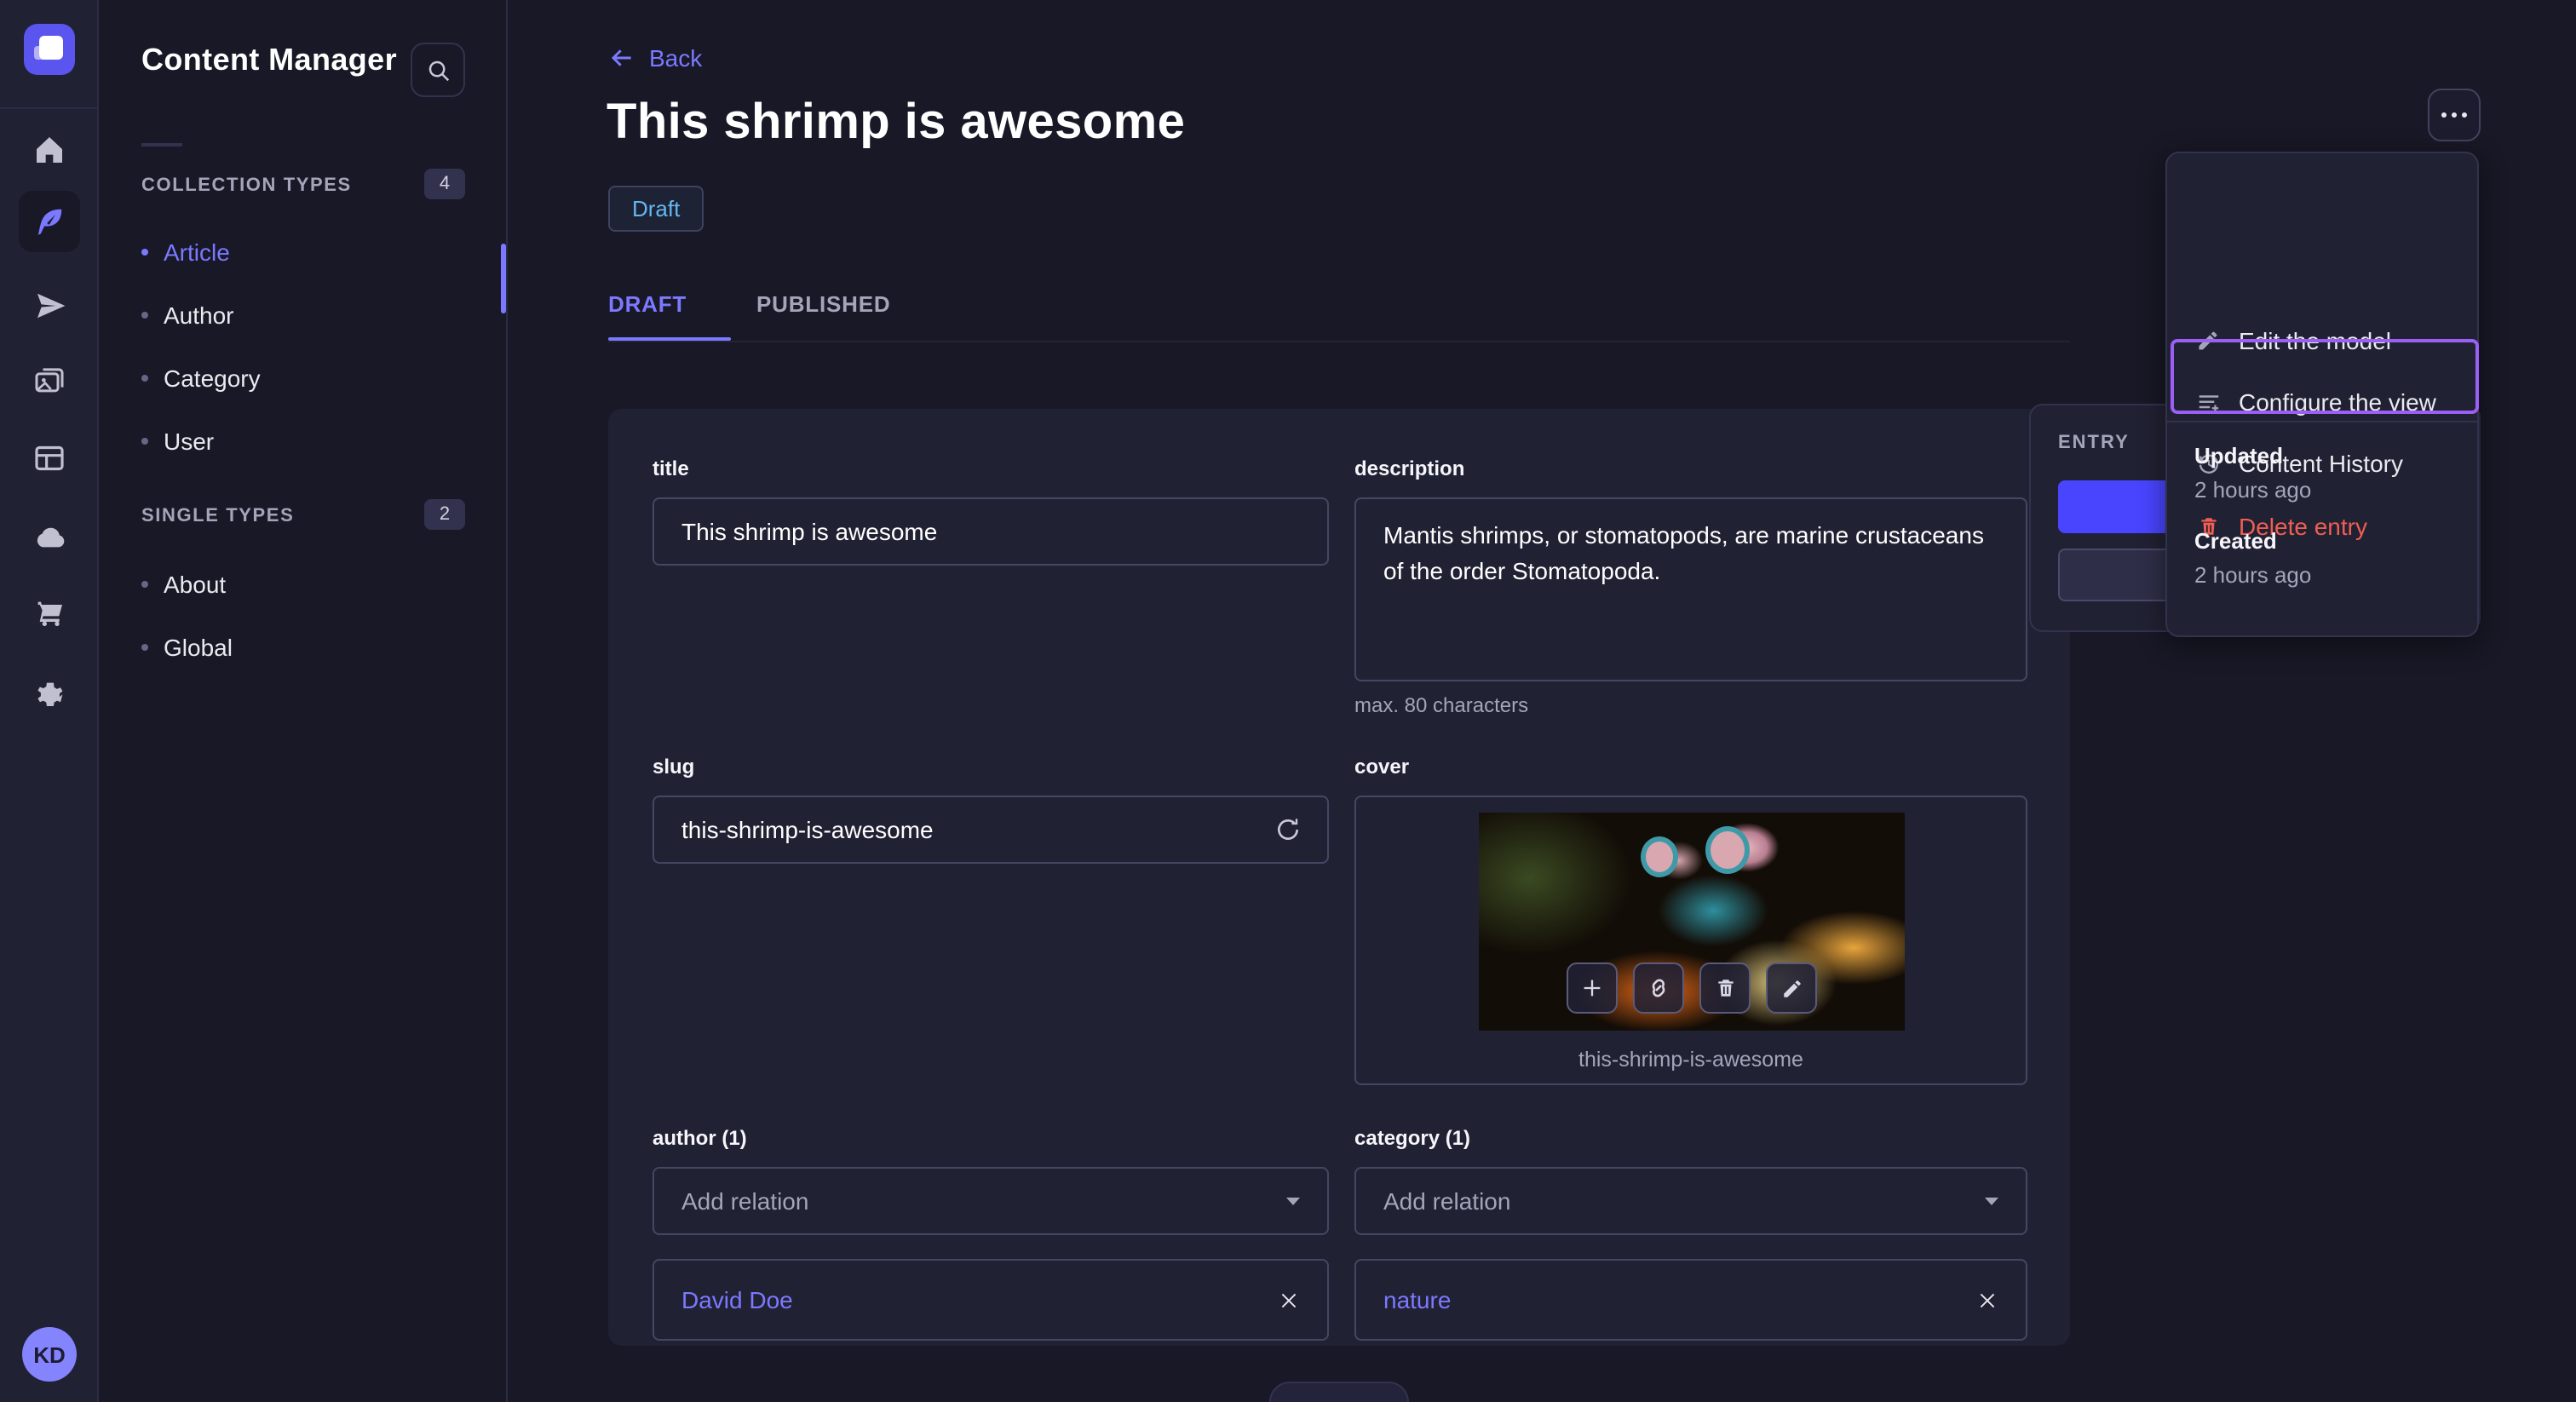 The width and height of the screenshot is (2576, 1402). What do you see at coordinates (2324, 376) in the screenshot?
I see `delete-entry-focus-ring` at bounding box center [2324, 376].